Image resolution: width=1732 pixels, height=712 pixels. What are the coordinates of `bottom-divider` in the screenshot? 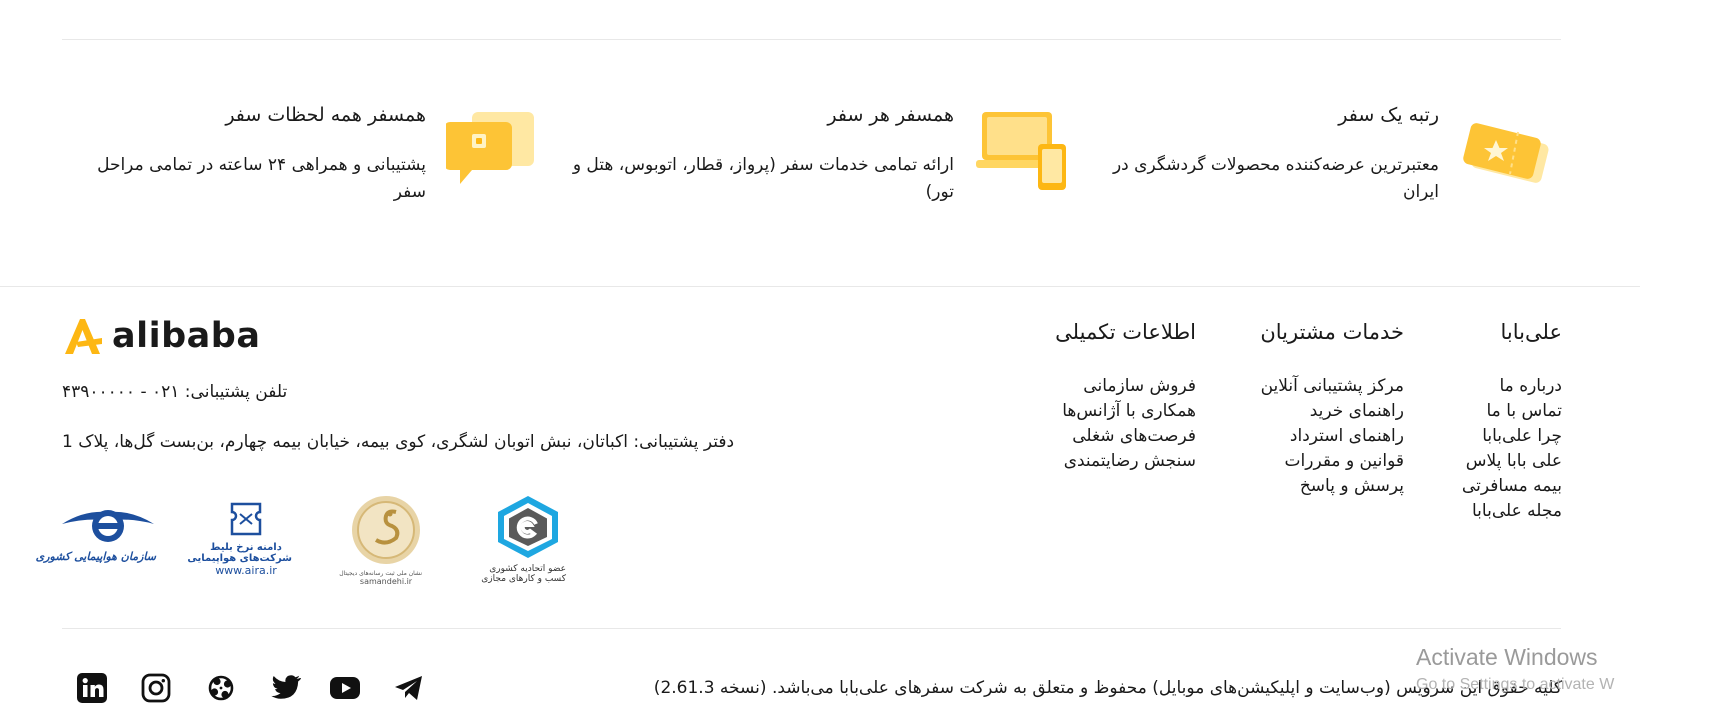 It's located at (811, 628).